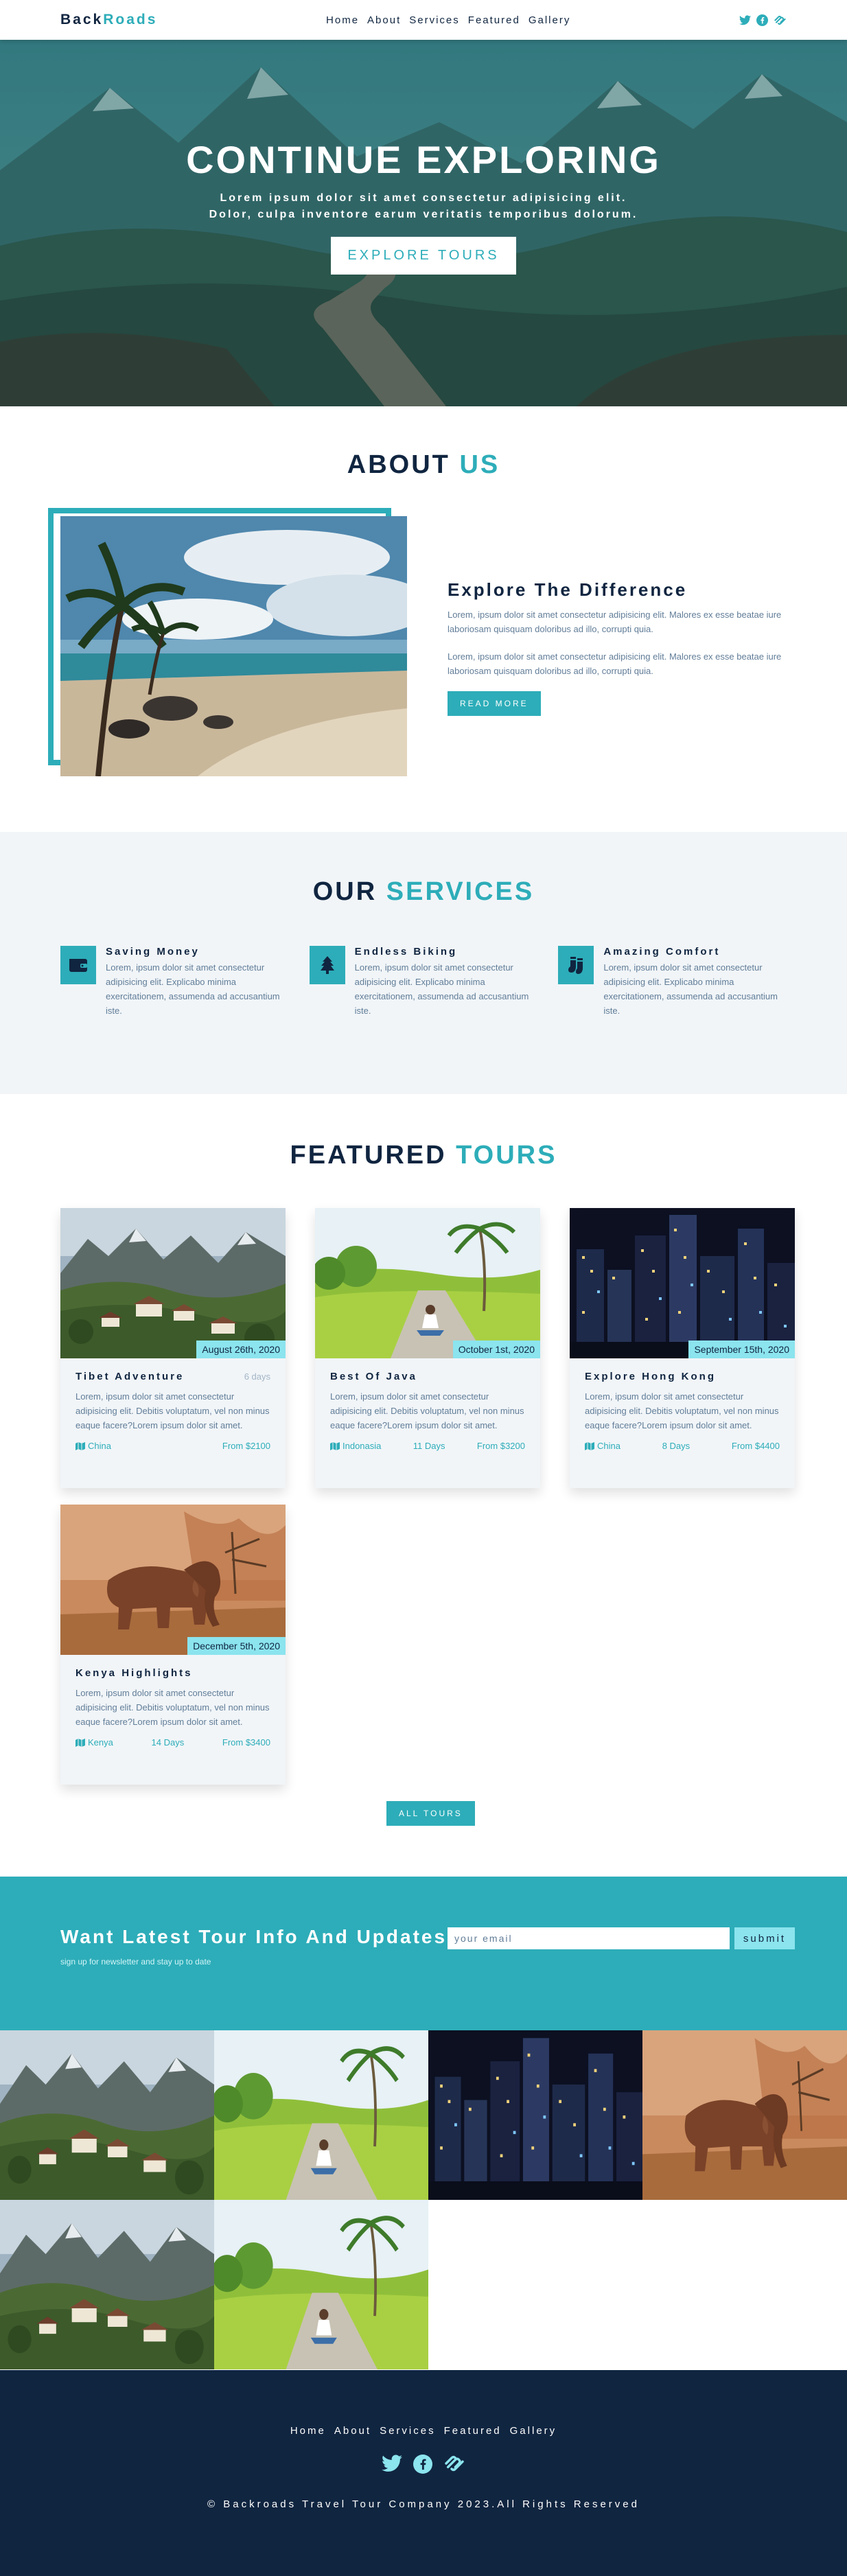  Describe the element at coordinates (533, 2431) in the screenshot. I see `footer-link-gallery: Gallery` at that location.